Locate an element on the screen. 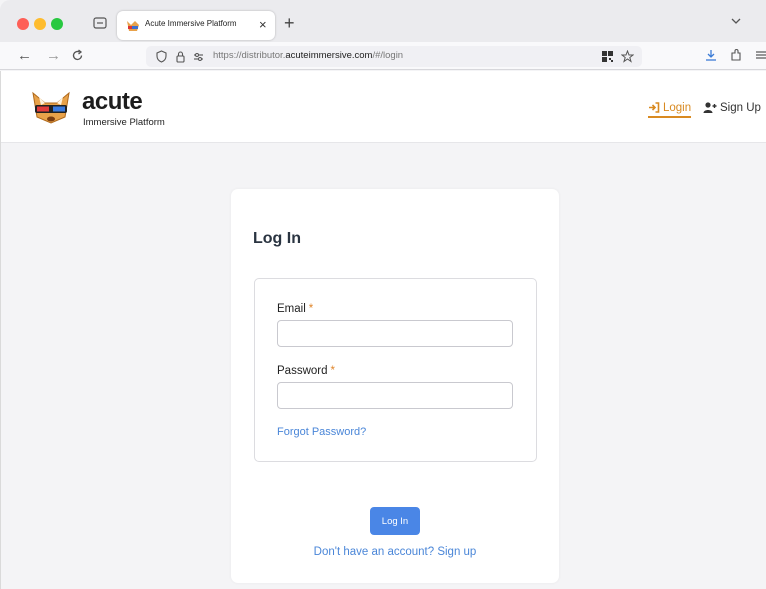 The height and width of the screenshot is (589, 766). back-arrow-icon: ← is located at coordinates (24, 55).